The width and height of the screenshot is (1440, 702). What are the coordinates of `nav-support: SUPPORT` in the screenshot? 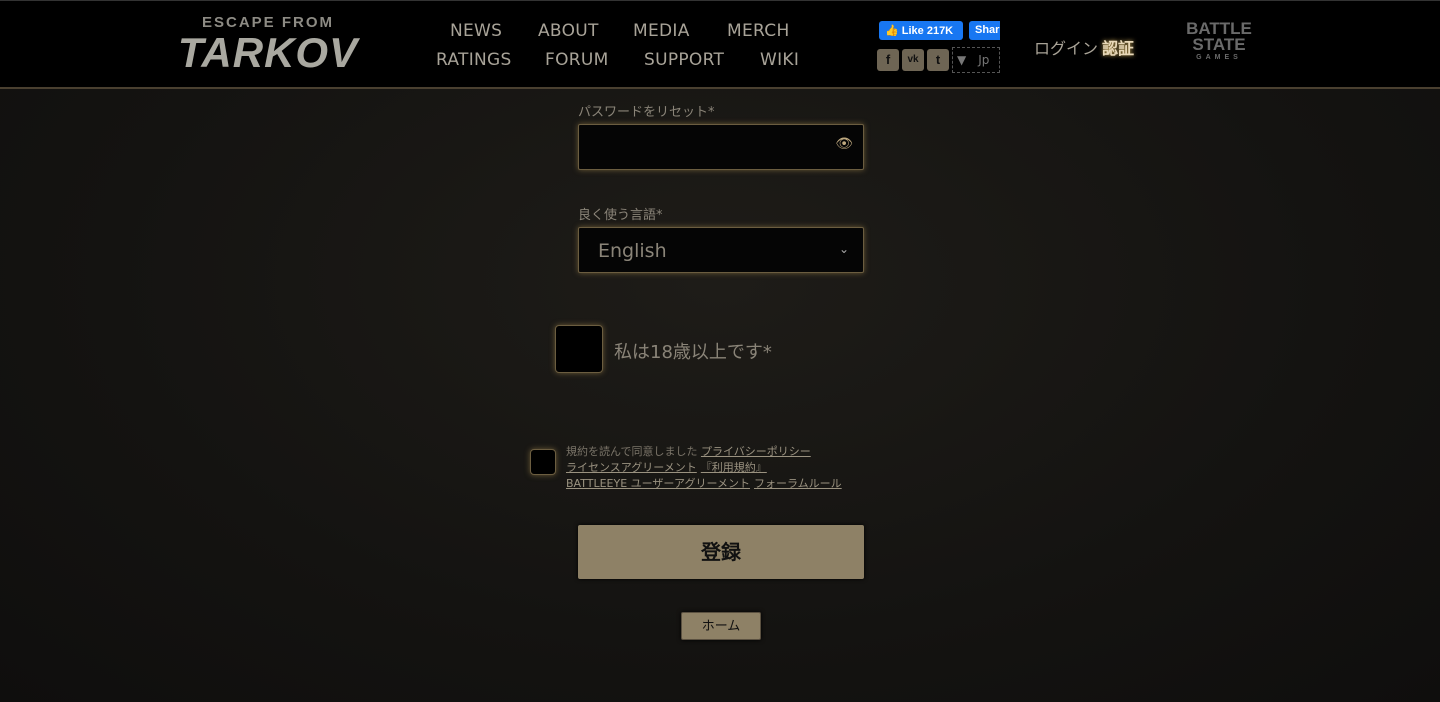 It's located at (684, 60).